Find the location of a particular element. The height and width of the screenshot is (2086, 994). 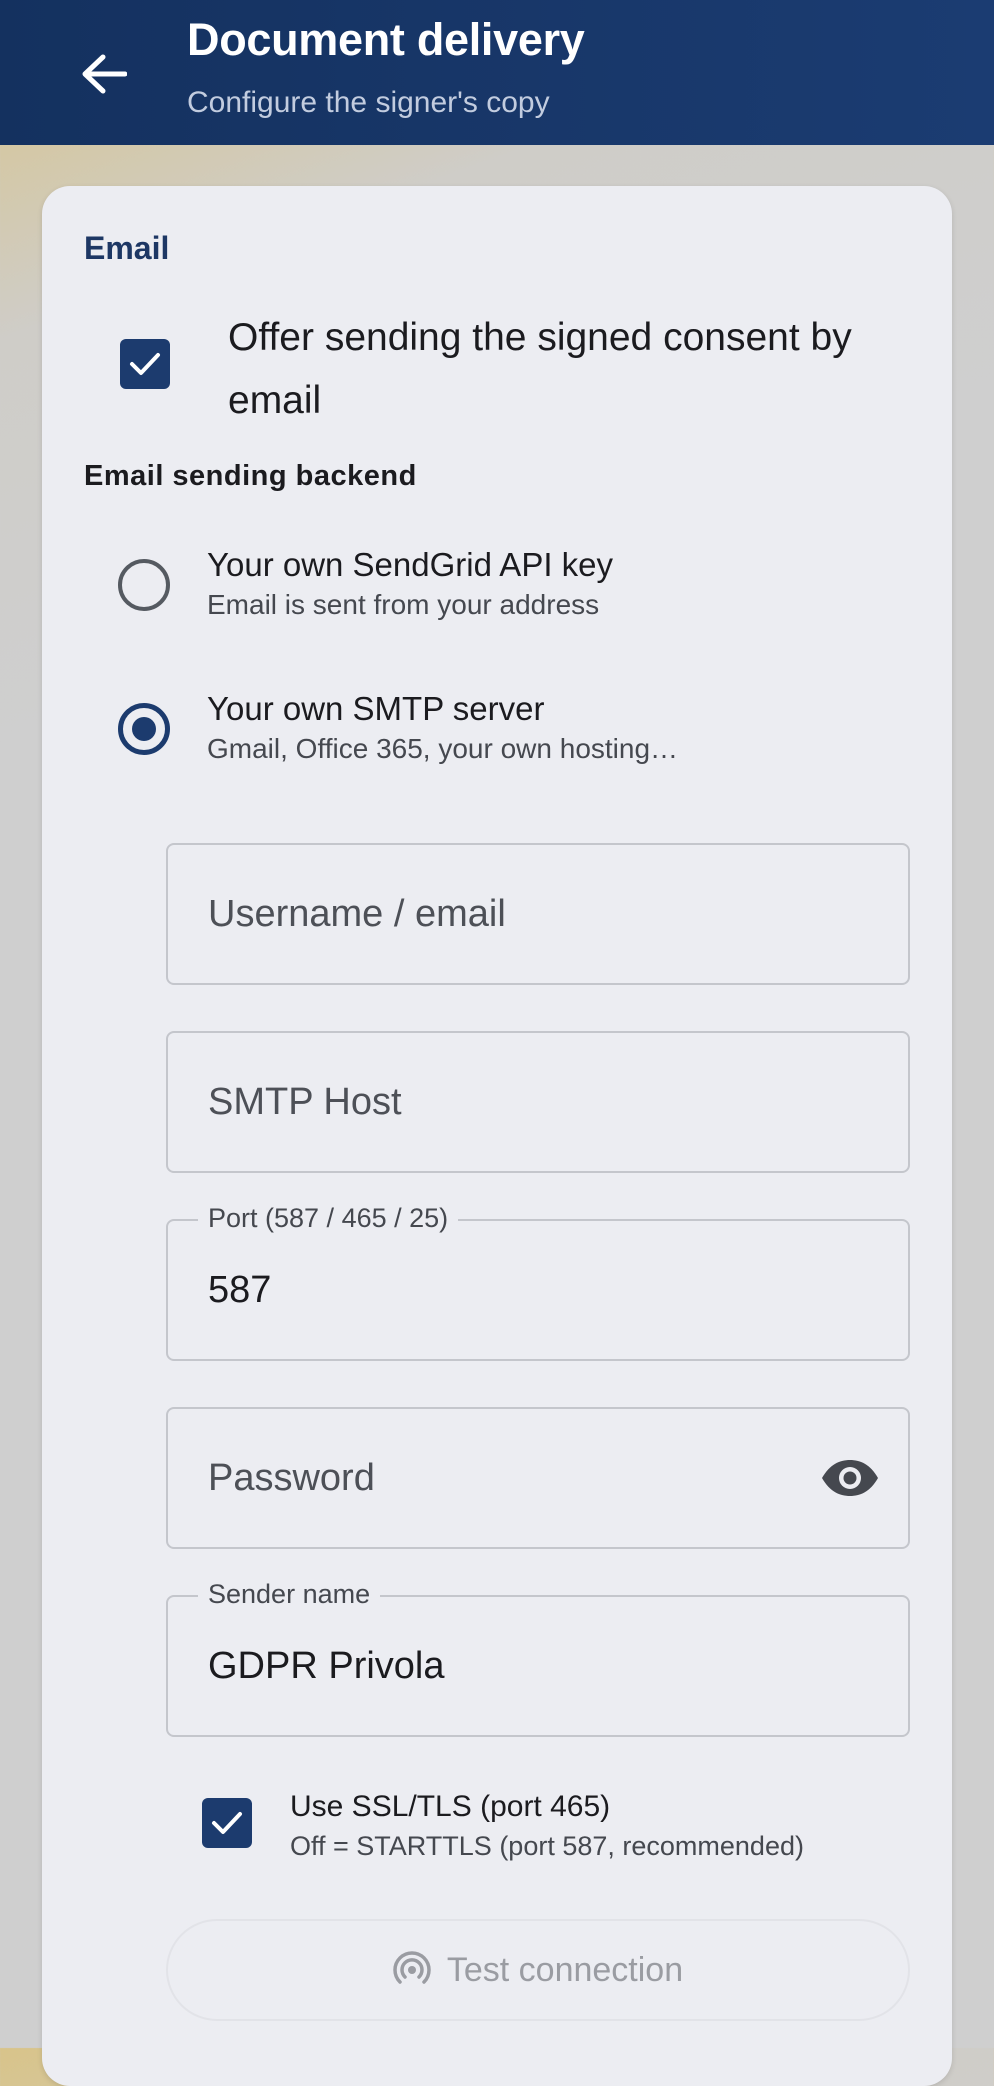

smtp-host-field: SMTP Host is located at coordinates (538, 1102).